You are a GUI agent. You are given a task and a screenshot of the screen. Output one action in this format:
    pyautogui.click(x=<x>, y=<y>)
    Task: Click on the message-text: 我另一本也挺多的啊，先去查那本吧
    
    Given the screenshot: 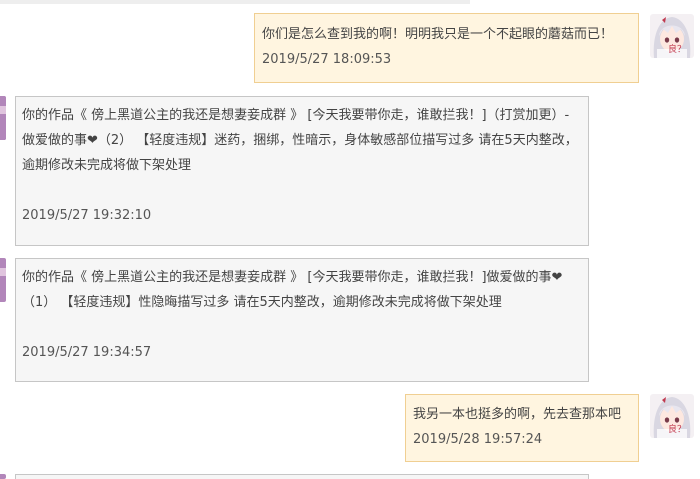 What is the action you would take?
    pyautogui.click(x=517, y=414)
    